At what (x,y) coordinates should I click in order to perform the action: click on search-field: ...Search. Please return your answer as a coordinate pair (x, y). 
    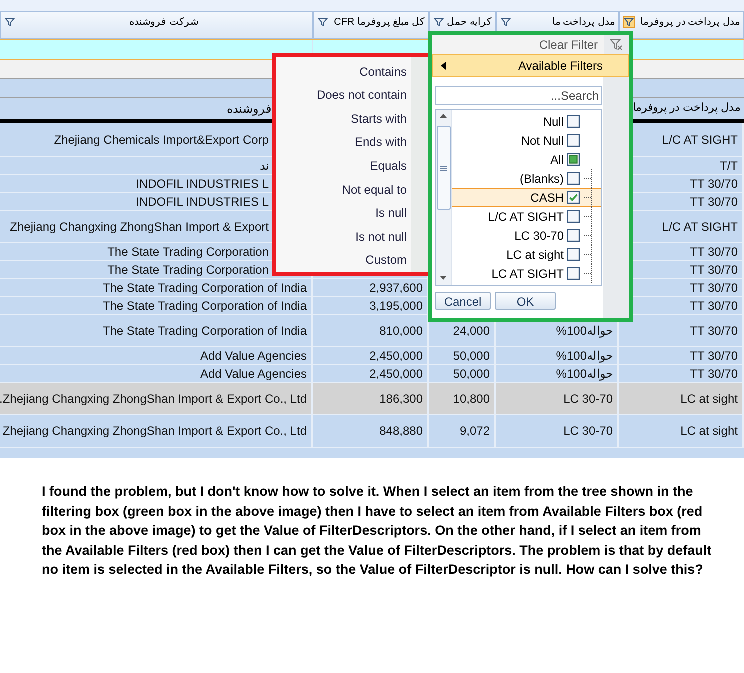
    Looking at the image, I should click on (518, 95).